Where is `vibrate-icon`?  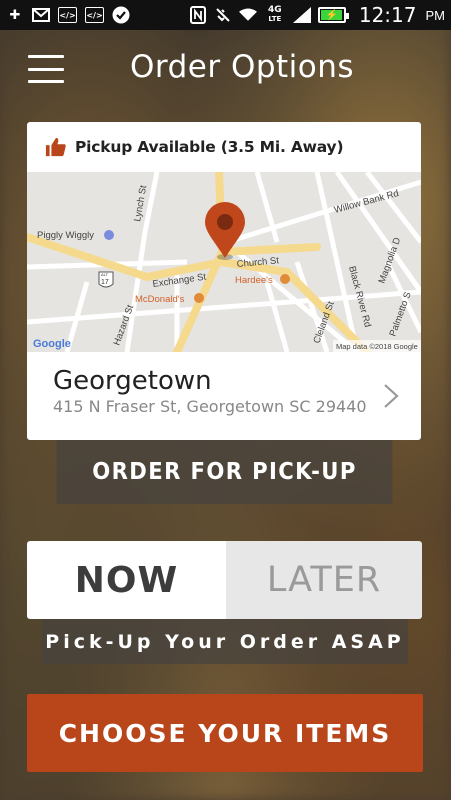
vibrate-icon is located at coordinates (223, 15).